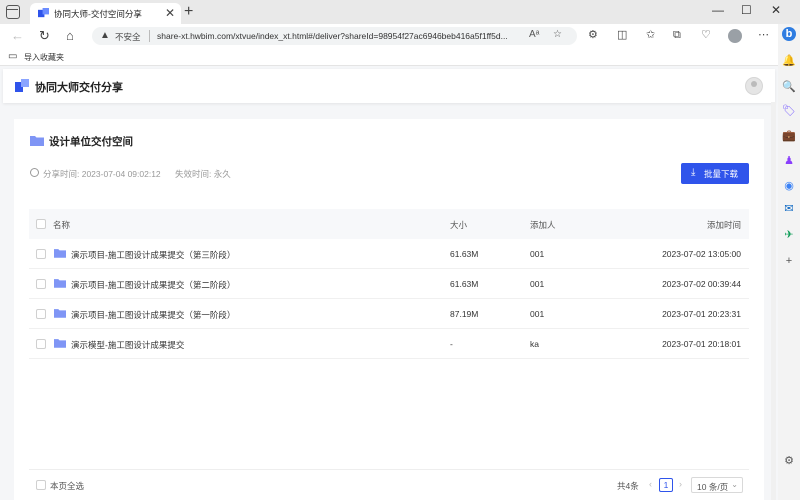 This screenshot has height=500, width=800. What do you see at coordinates (789, 61) in the screenshot?
I see `notification-bell-icon: 🔔` at bounding box center [789, 61].